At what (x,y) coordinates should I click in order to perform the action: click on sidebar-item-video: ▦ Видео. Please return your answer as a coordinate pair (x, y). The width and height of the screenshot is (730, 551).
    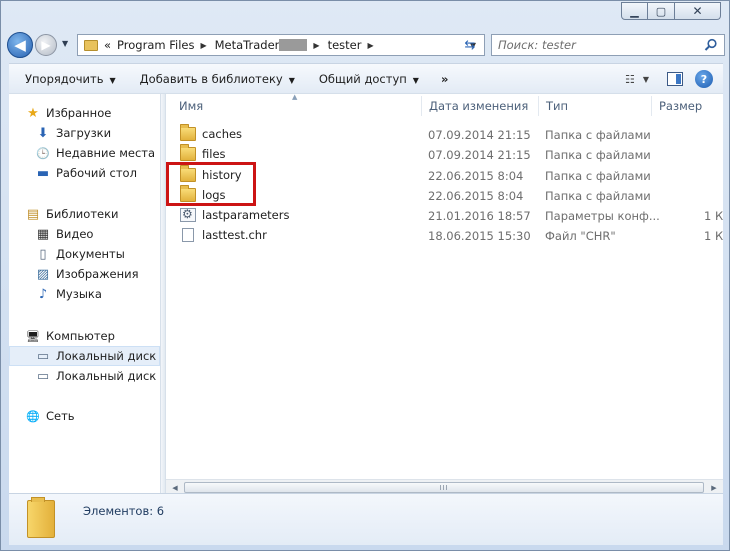
    Looking at the image, I should click on (84, 234).